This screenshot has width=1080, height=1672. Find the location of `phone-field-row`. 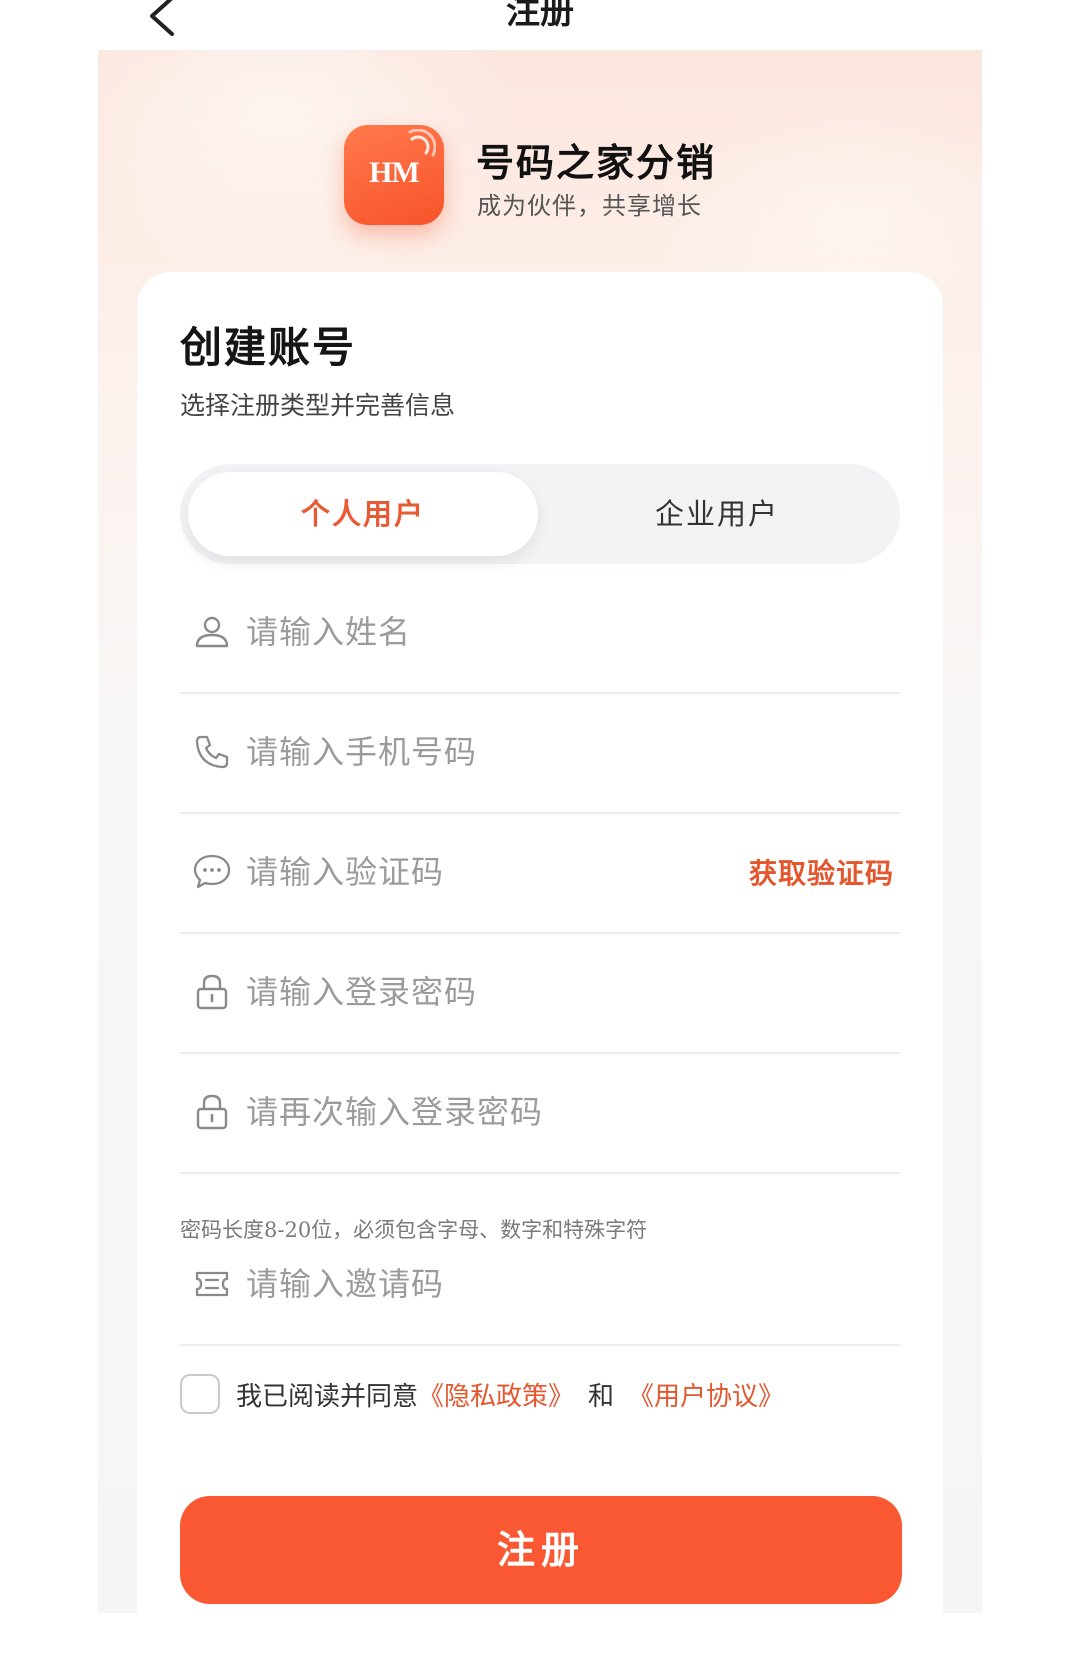

phone-field-row is located at coordinates (540, 753).